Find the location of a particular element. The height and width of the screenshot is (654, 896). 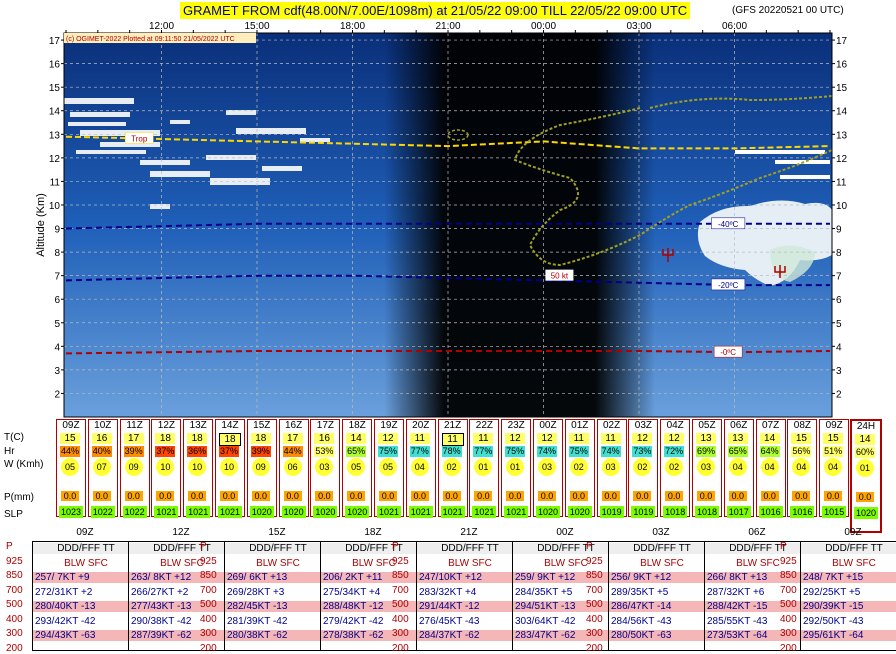

slp-value: 1022 is located at coordinates (134, 512).